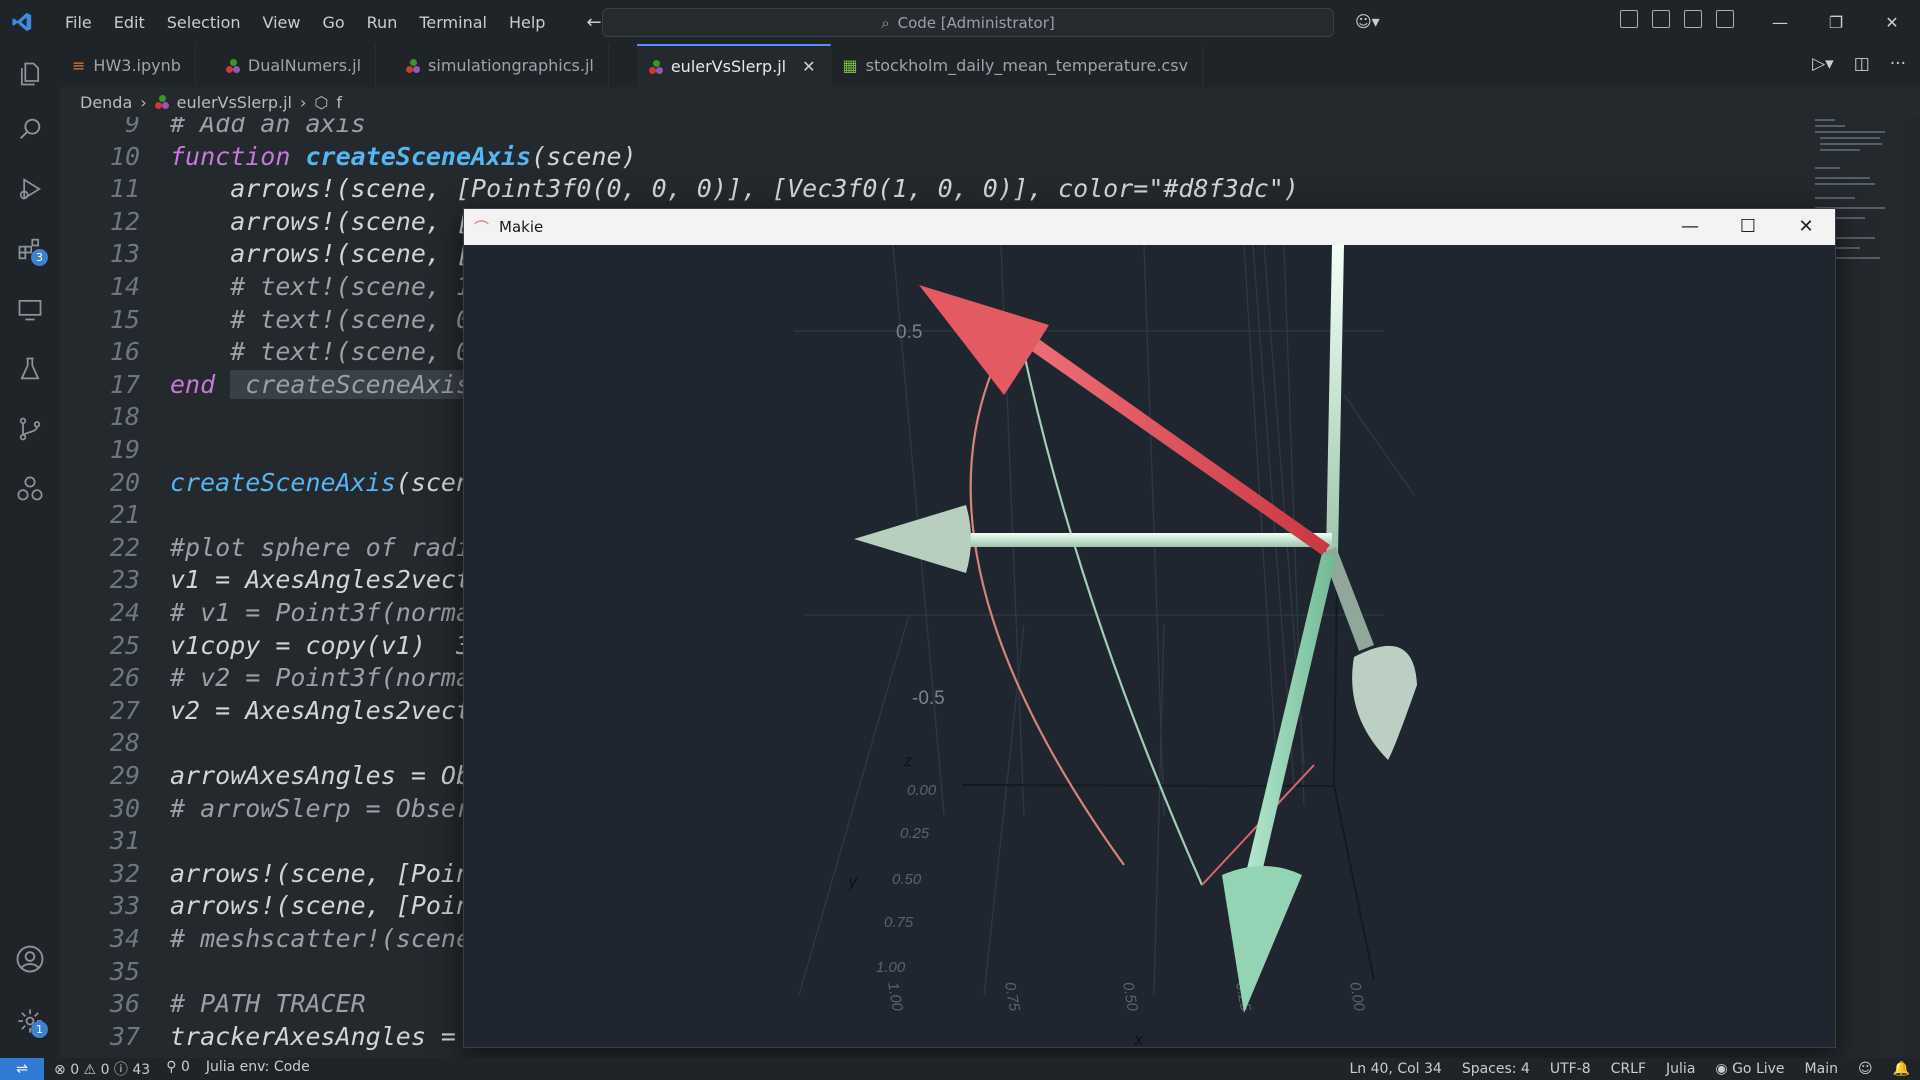 The image size is (1920, 1080). Describe the element at coordinates (137, 65) in the screenshot. I see `tab-label: HW3.ipynb` at that location.